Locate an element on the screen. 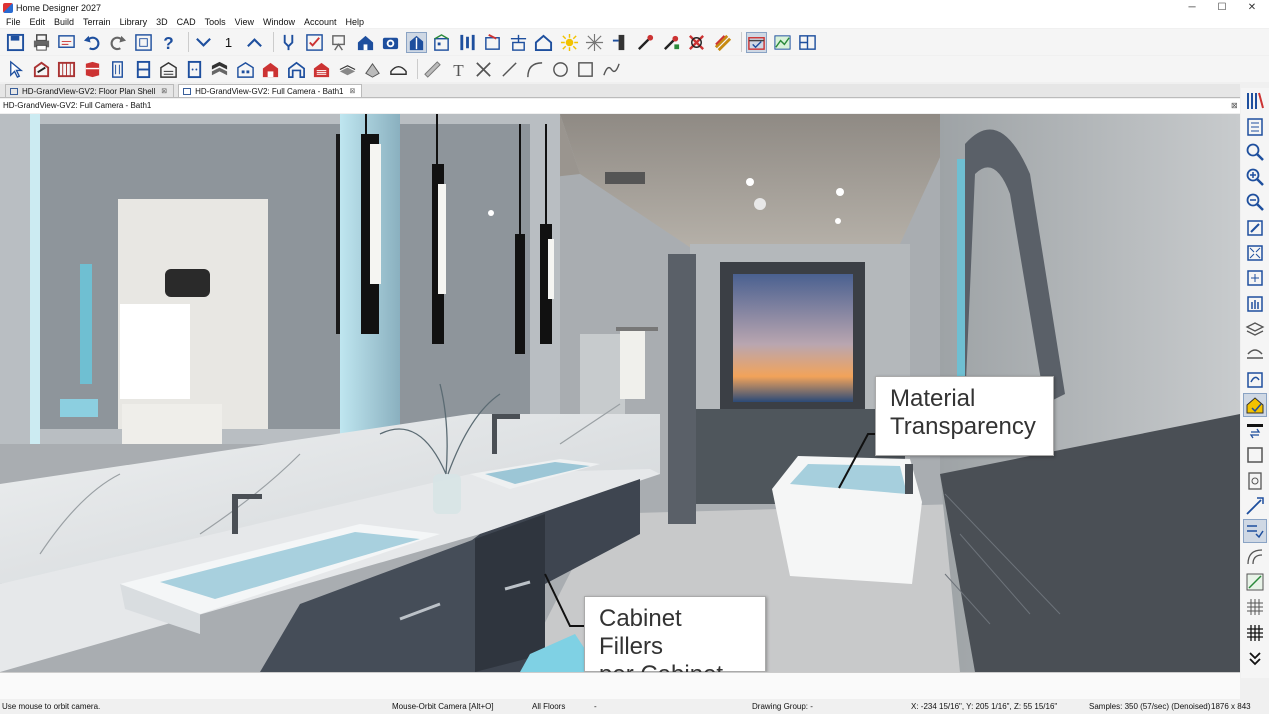 Image resolution: width=1269 pixels, height=714 pixels. camera-dolly-icon is located at coordinates (339, 42).